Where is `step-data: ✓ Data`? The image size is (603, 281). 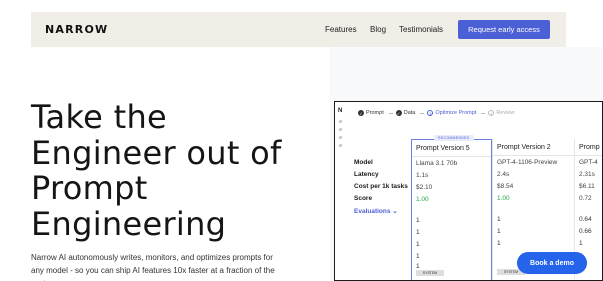 step-data: ✓ Data is located at coordinates (405, 113).